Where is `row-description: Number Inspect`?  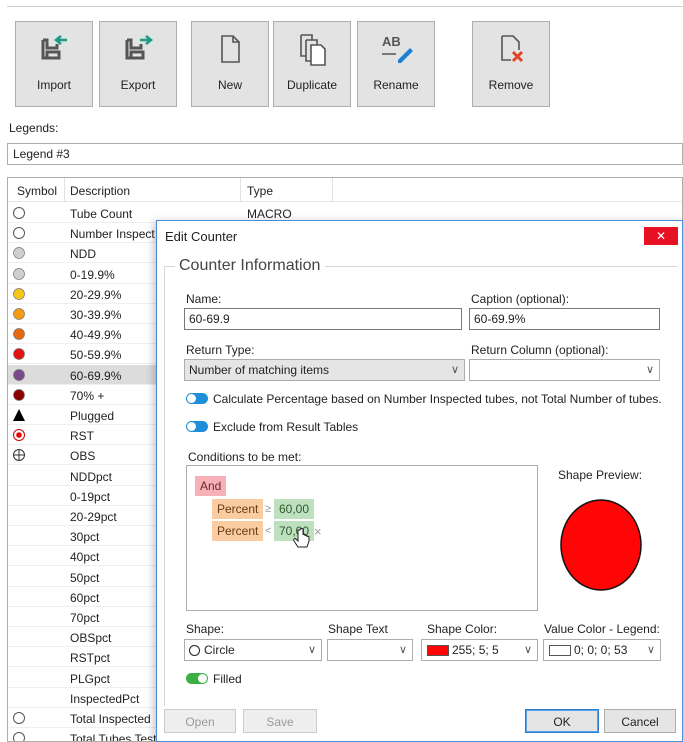 row-description: Number Inspect is located at coordinates (112, 234).